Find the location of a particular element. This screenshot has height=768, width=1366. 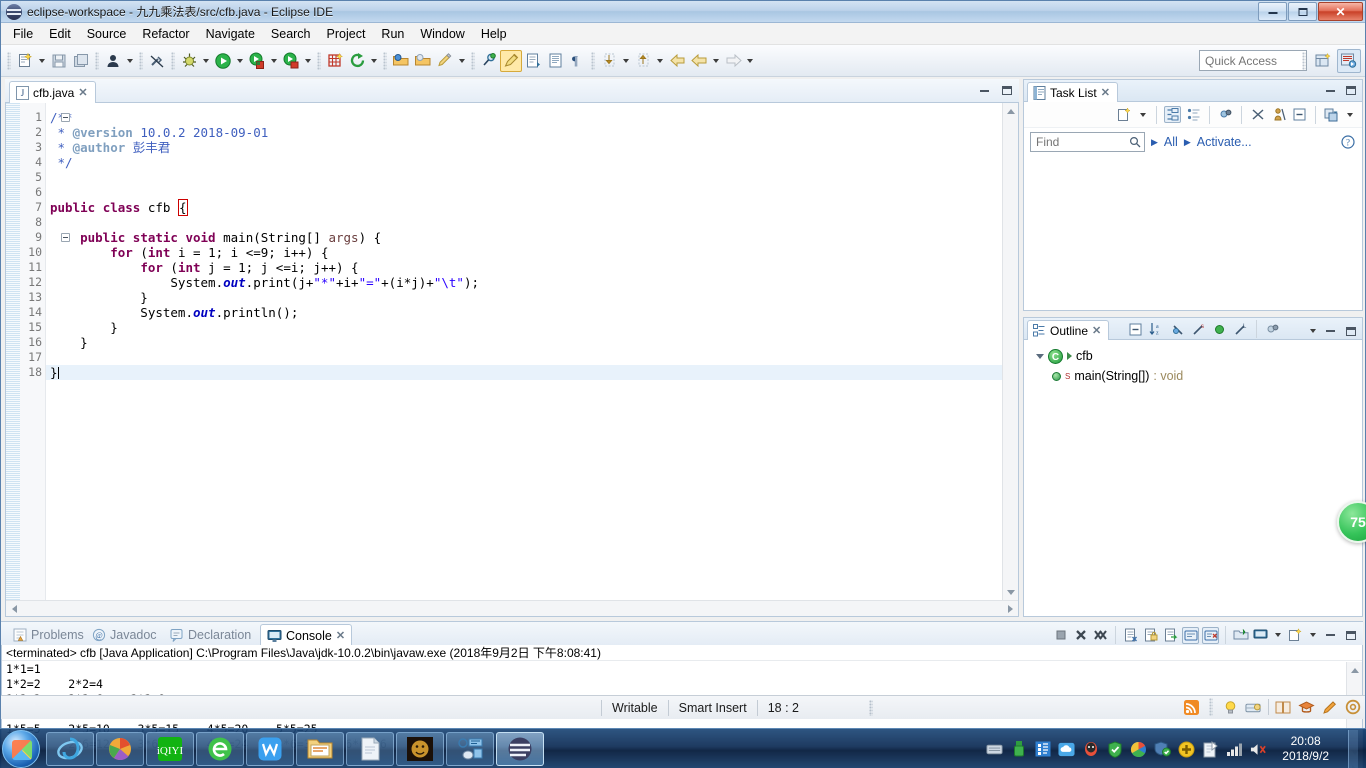

colorwheel-icon is located at coordinates (1138, 749).